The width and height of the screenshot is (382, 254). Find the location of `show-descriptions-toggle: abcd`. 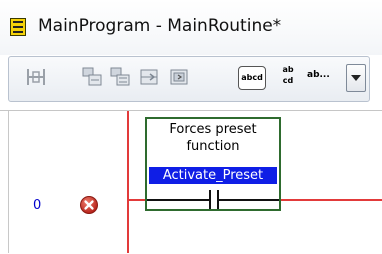

show-descriptions-toggle: abcd is located at coordinates (252, 78).